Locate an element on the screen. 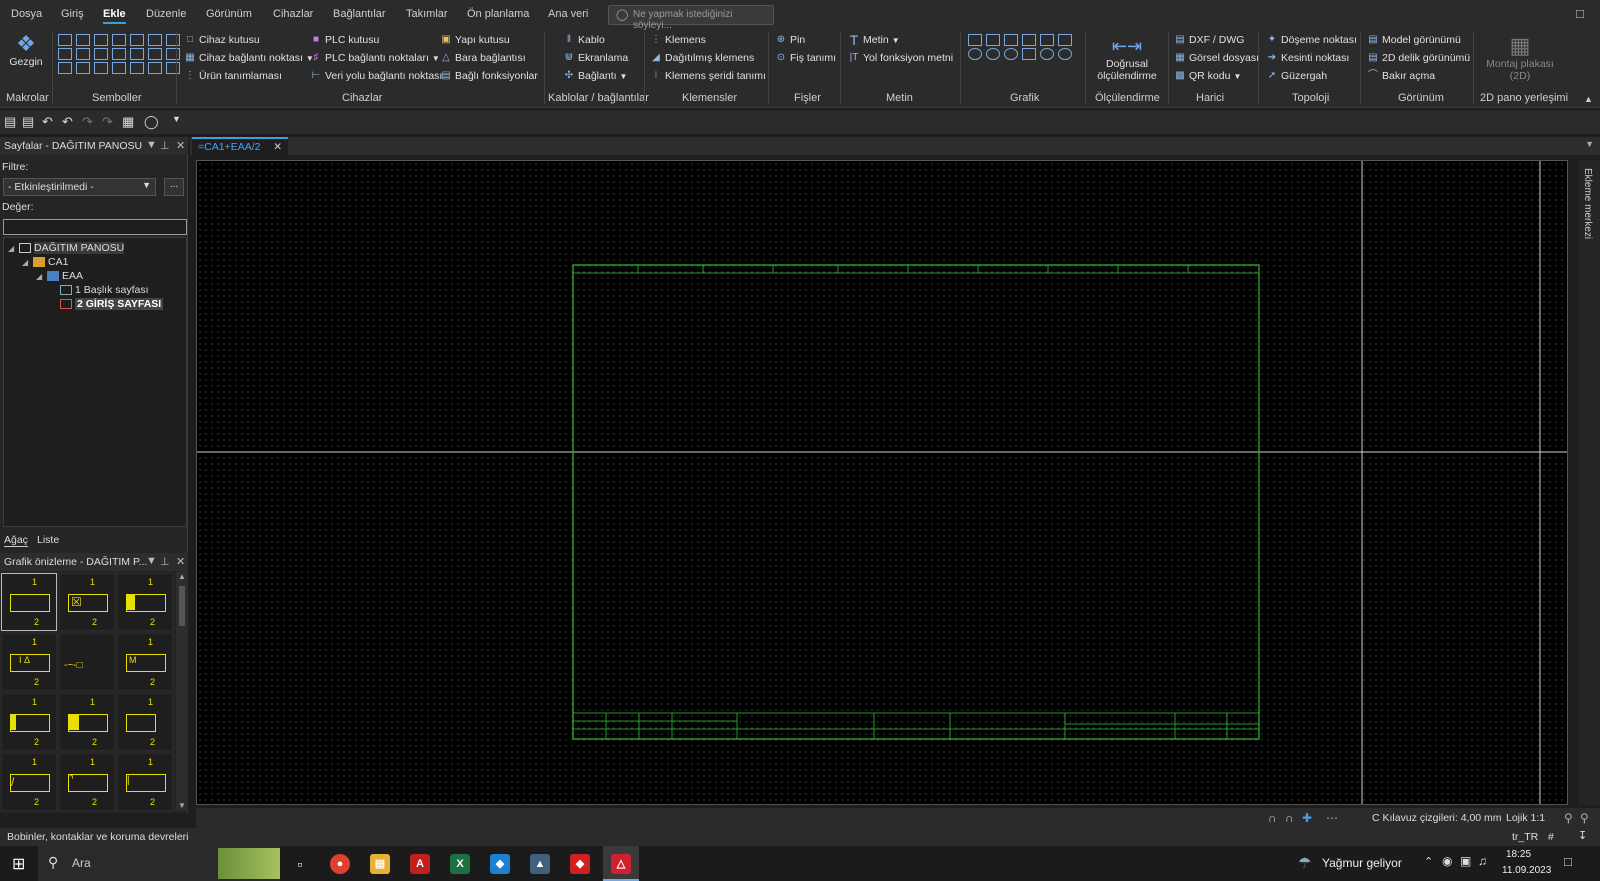 The height and width of the screenshot is (881, 1600). tree-node-page-2: 2 GİRİŞ SAYFASI is located at coordinates (112, 304).